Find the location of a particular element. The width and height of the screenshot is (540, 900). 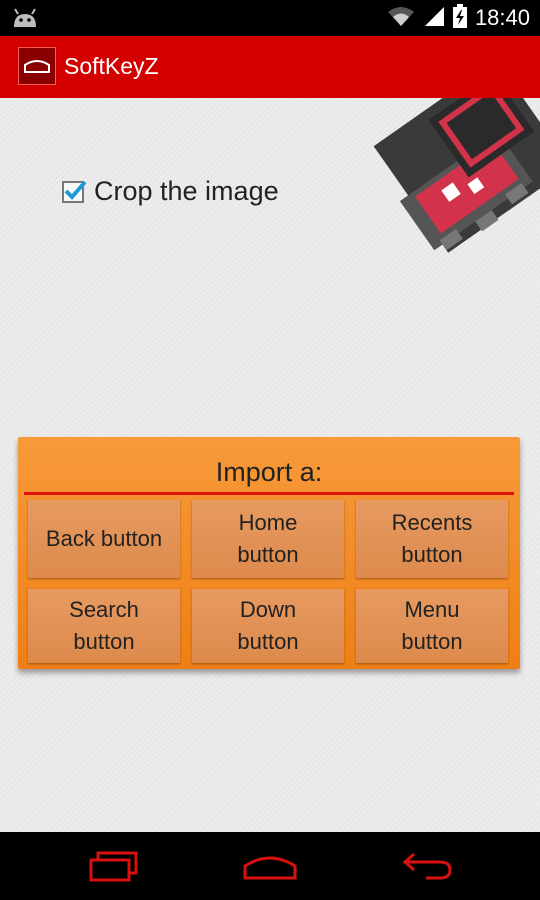

status-clock: 18:40 is located at coordinates (502, 17).